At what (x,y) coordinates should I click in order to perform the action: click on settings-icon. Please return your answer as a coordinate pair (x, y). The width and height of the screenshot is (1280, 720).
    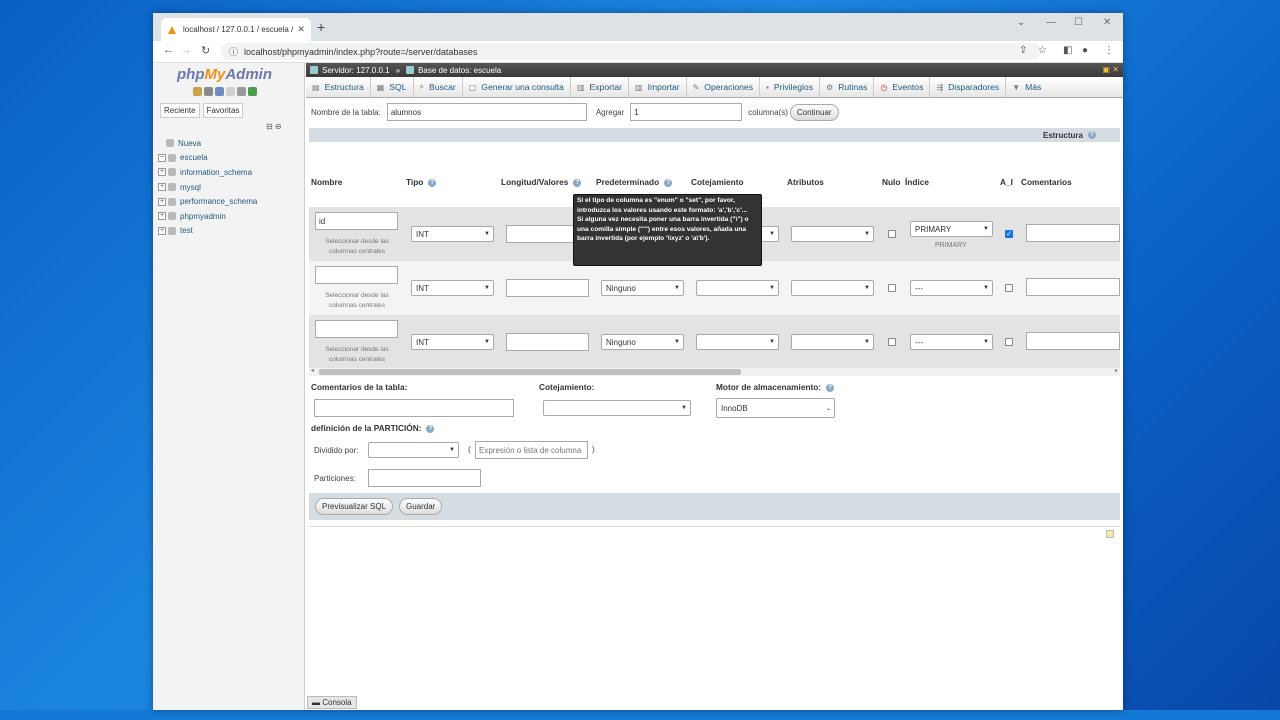
    Looking at the image, I should click on (241, 91).